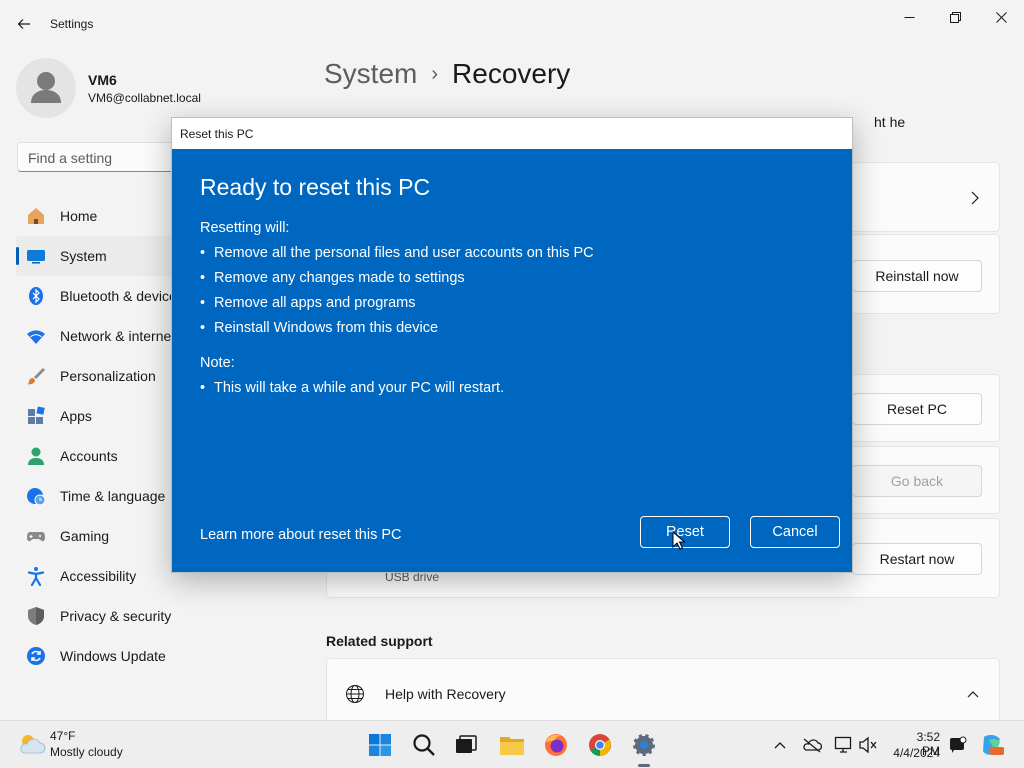 Image resolution: width=1024 pixels, height=768 pixels. Describe the element at coordinates (102, 80) in the screenshot. I see `user-name: VM6` at that location.